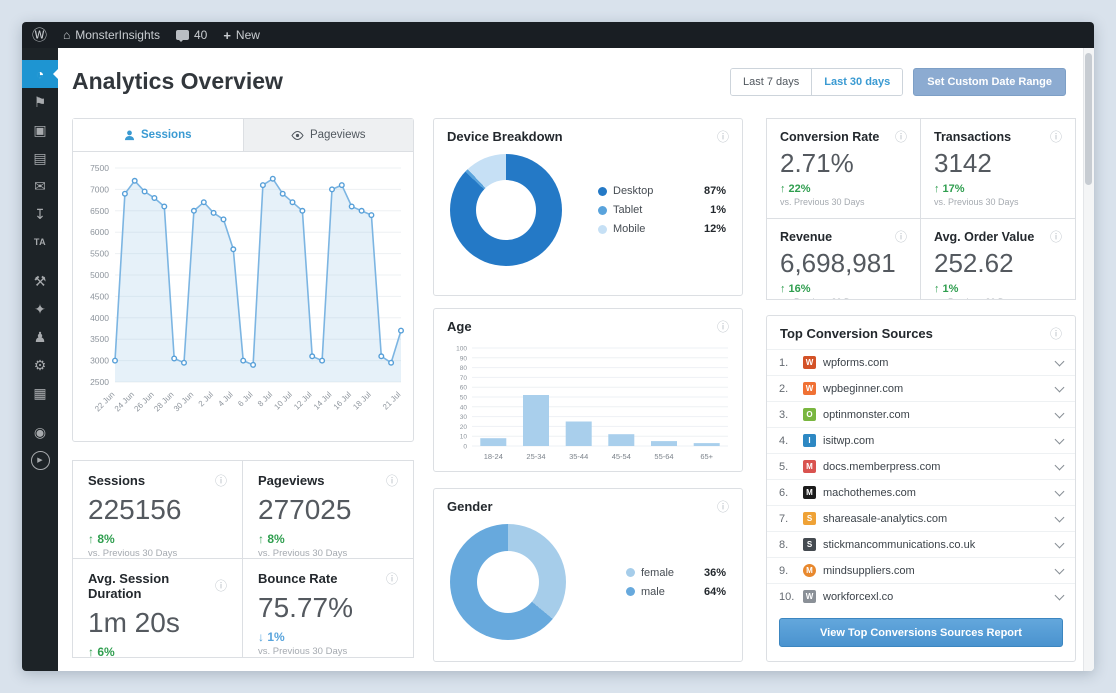 The width and height of the screenshot is (1116, 693). Describe the element at coordinates (166, 135) in the screenshot. I see `tab-sessions-label: Sessions` at that location.